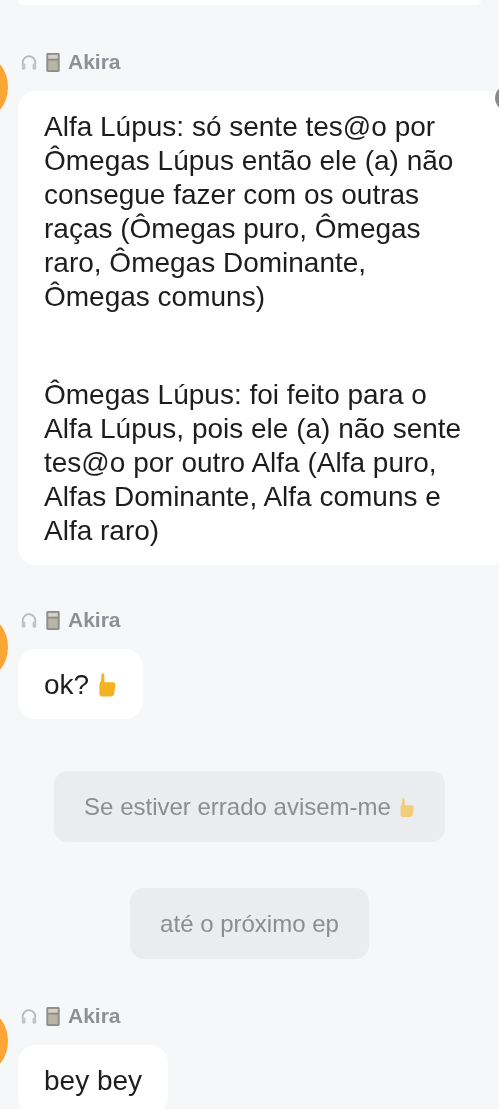 This screenshot has width=499, height=1109. I want to click on notice-text: Se estiver errado avisem-me, so click(237, 806).